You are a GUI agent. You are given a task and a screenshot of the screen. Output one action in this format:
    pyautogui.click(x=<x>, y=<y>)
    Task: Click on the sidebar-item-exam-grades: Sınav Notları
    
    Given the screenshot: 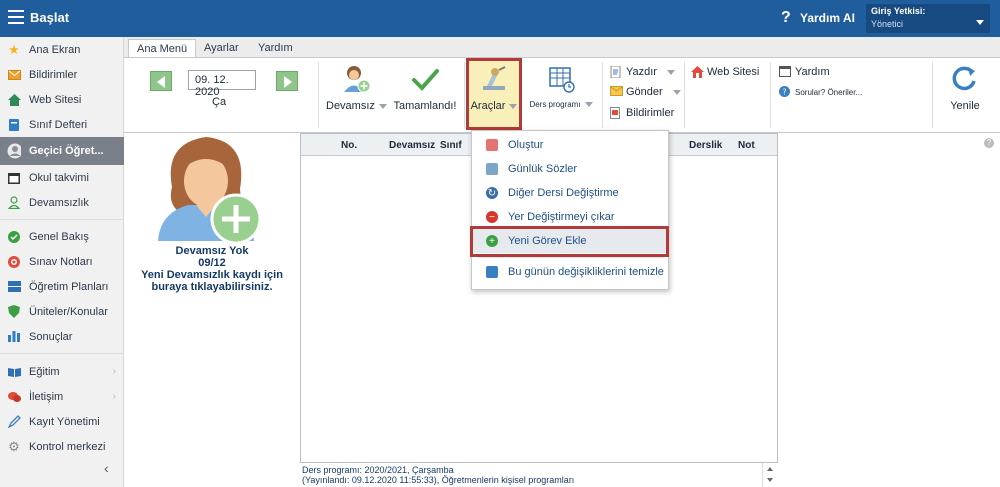 What is the action you would take?
    pyautogui.click(x=62, y=261)
    